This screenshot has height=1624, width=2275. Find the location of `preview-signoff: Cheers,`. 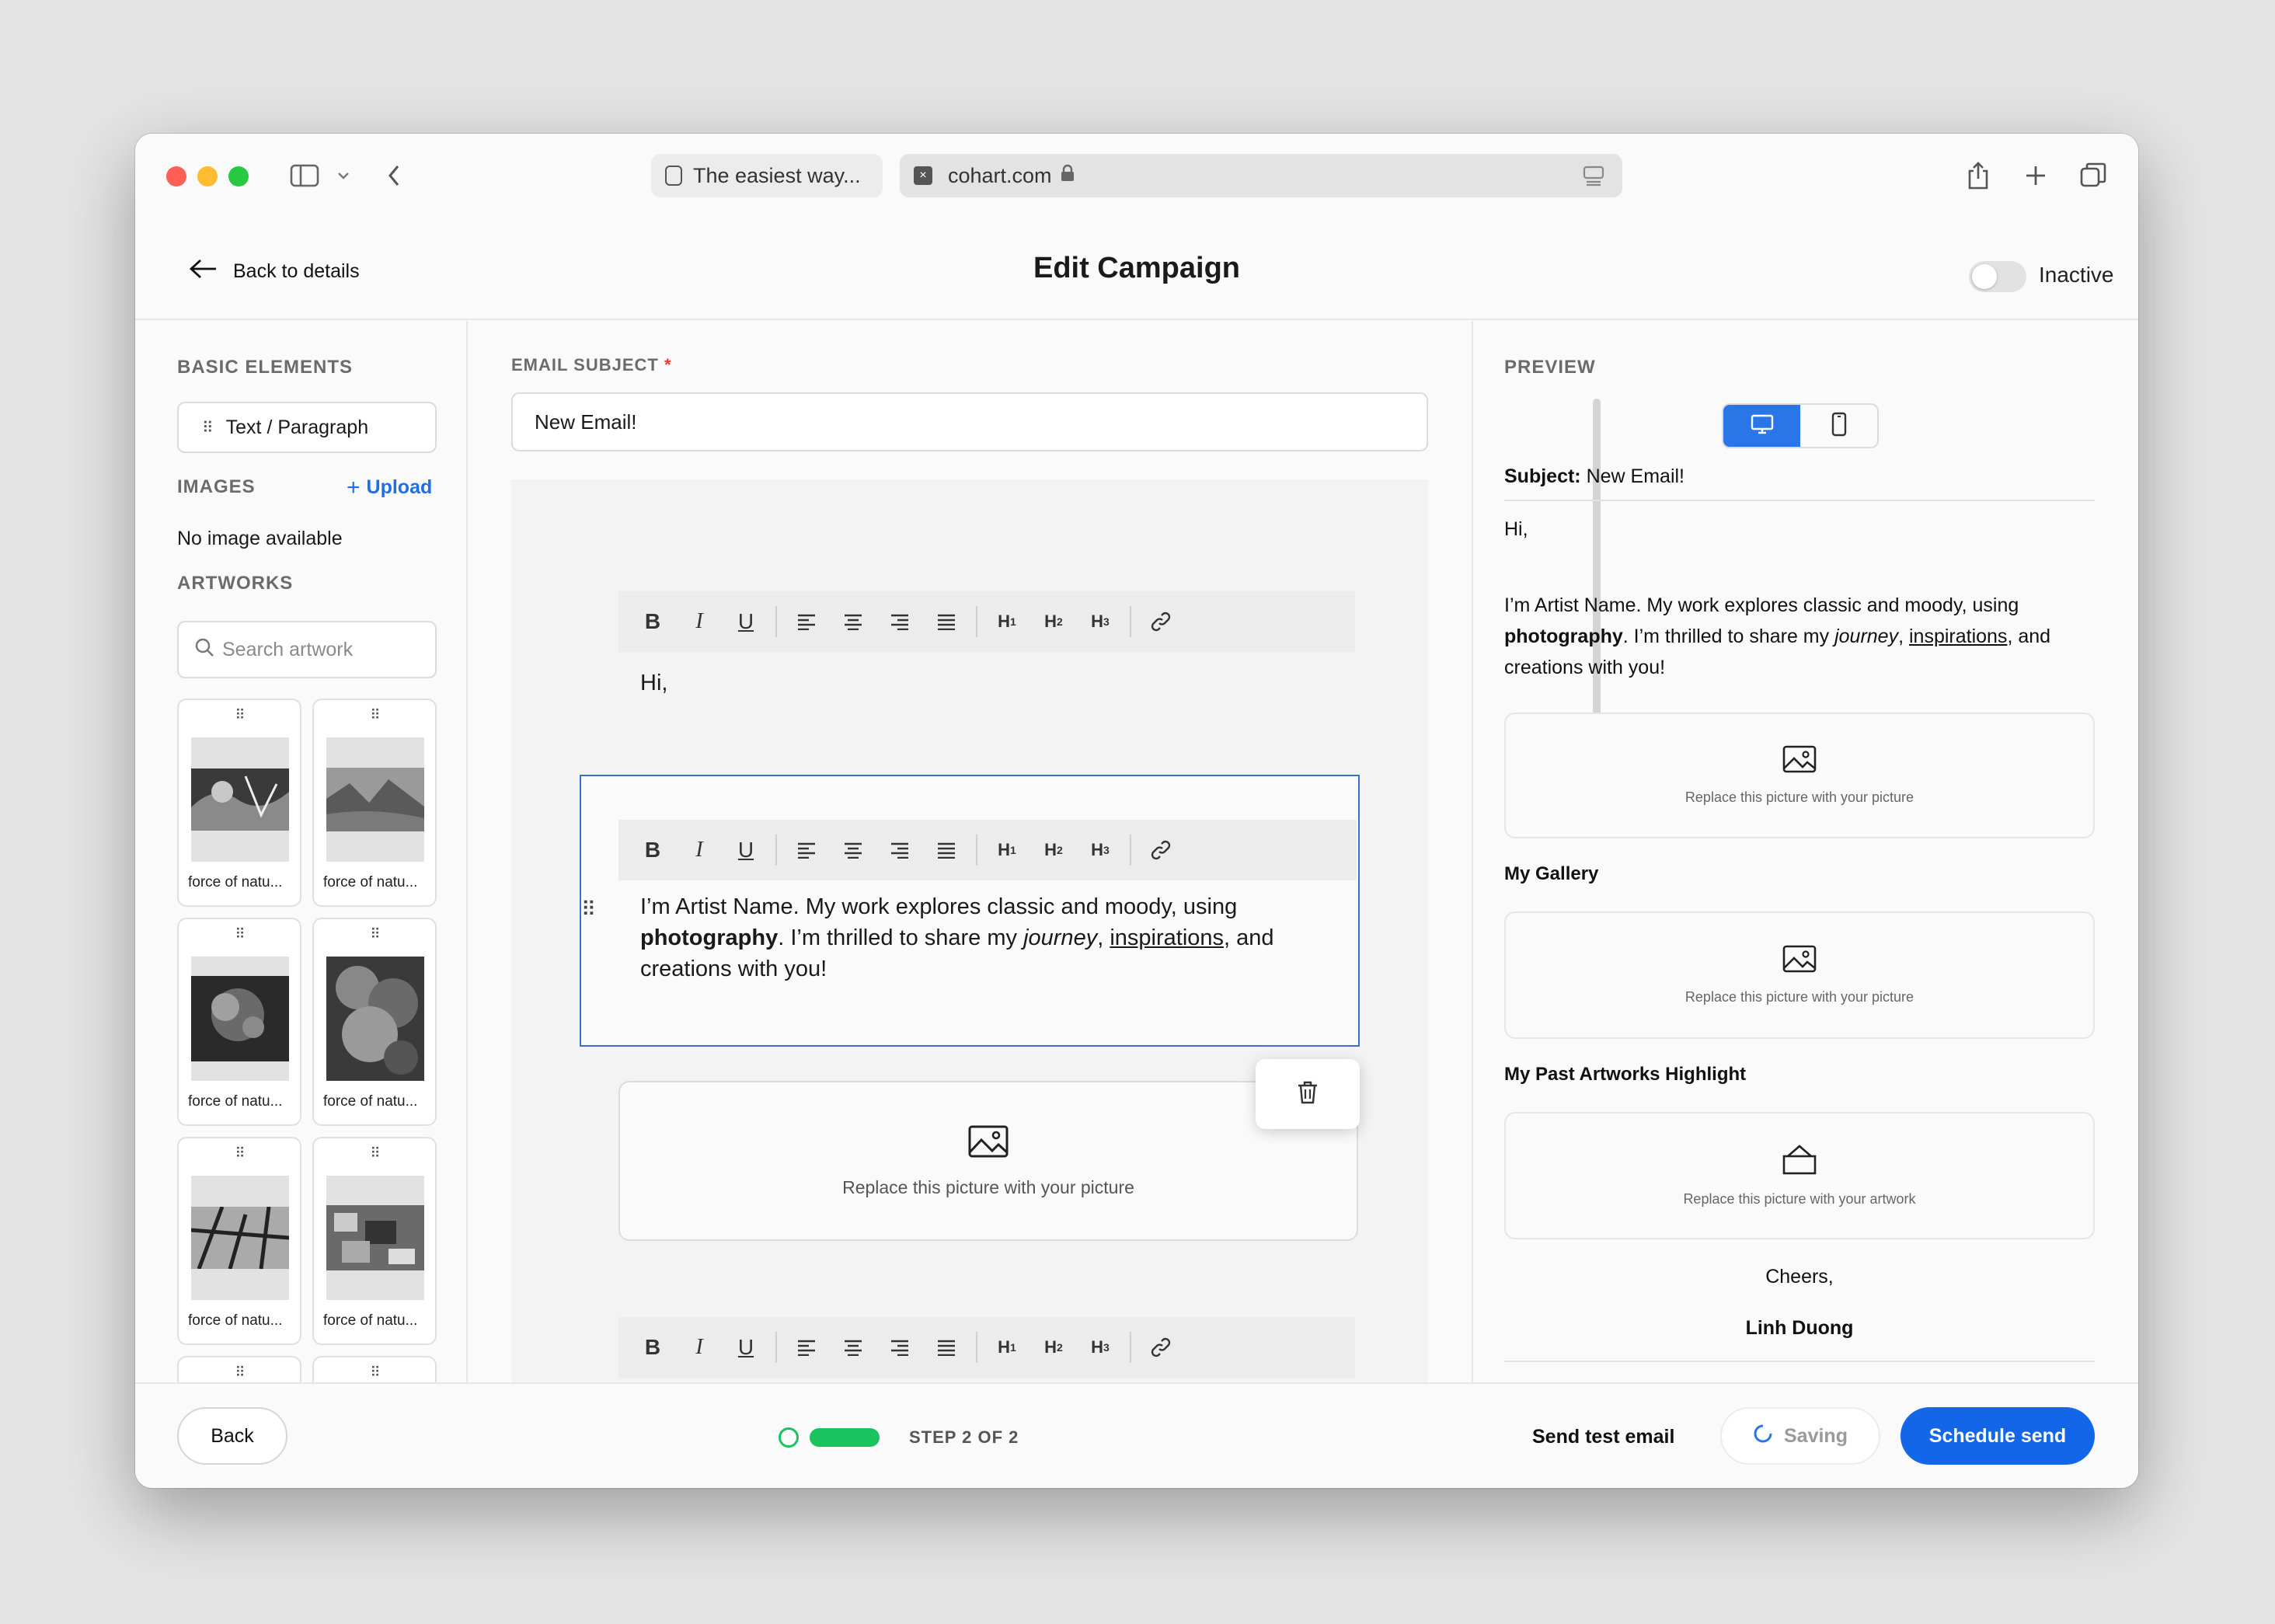

preview-signoff: Cheers, is located at coordinates (1799, 1277).